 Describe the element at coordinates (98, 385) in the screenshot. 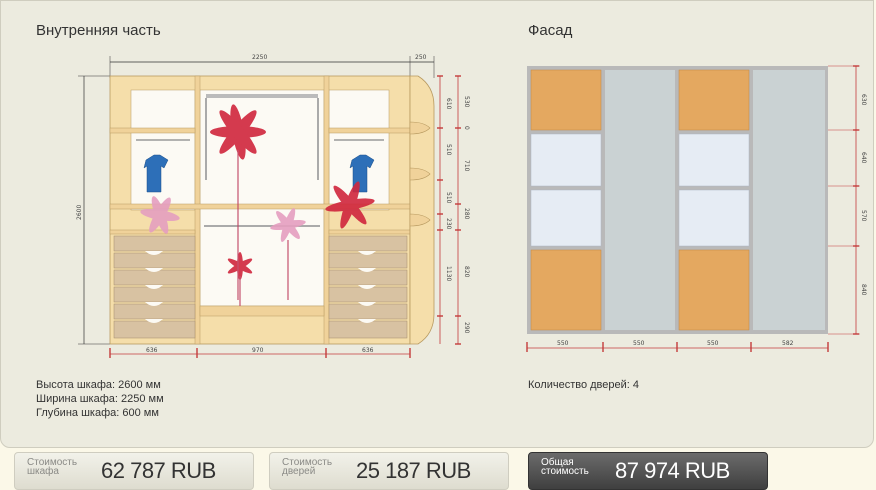

I see `spec-height: Высота шкафа: 2600 мм` at that location.